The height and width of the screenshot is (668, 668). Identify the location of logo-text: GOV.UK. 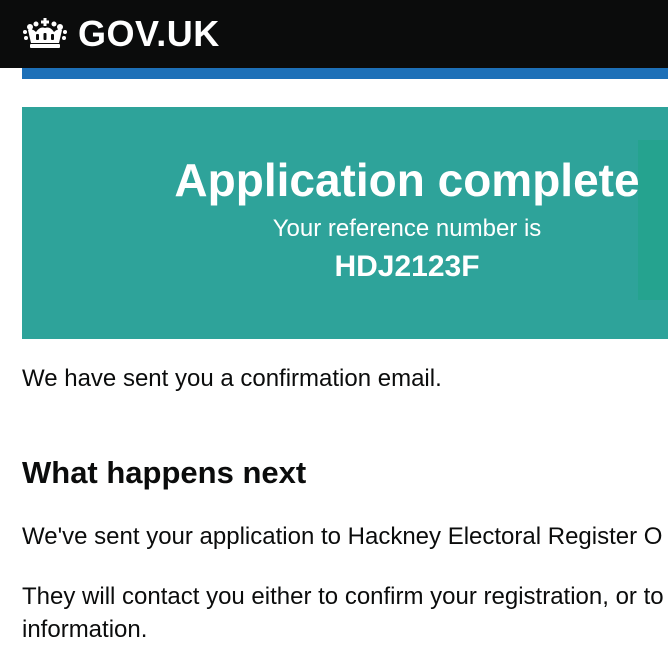
(149, 33).